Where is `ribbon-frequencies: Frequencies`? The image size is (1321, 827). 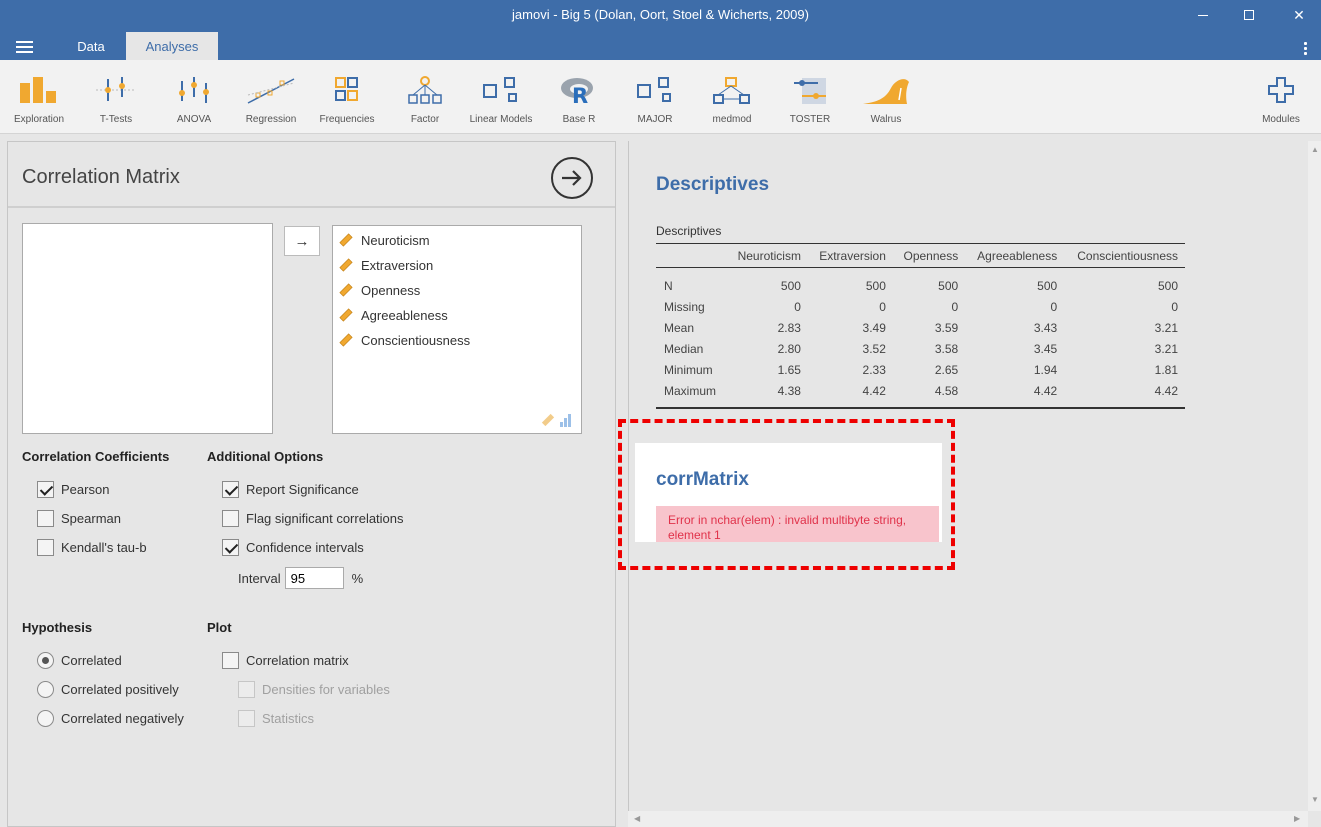 ribbon-frequencies: Frequencies is located at coordinates (347, 97).